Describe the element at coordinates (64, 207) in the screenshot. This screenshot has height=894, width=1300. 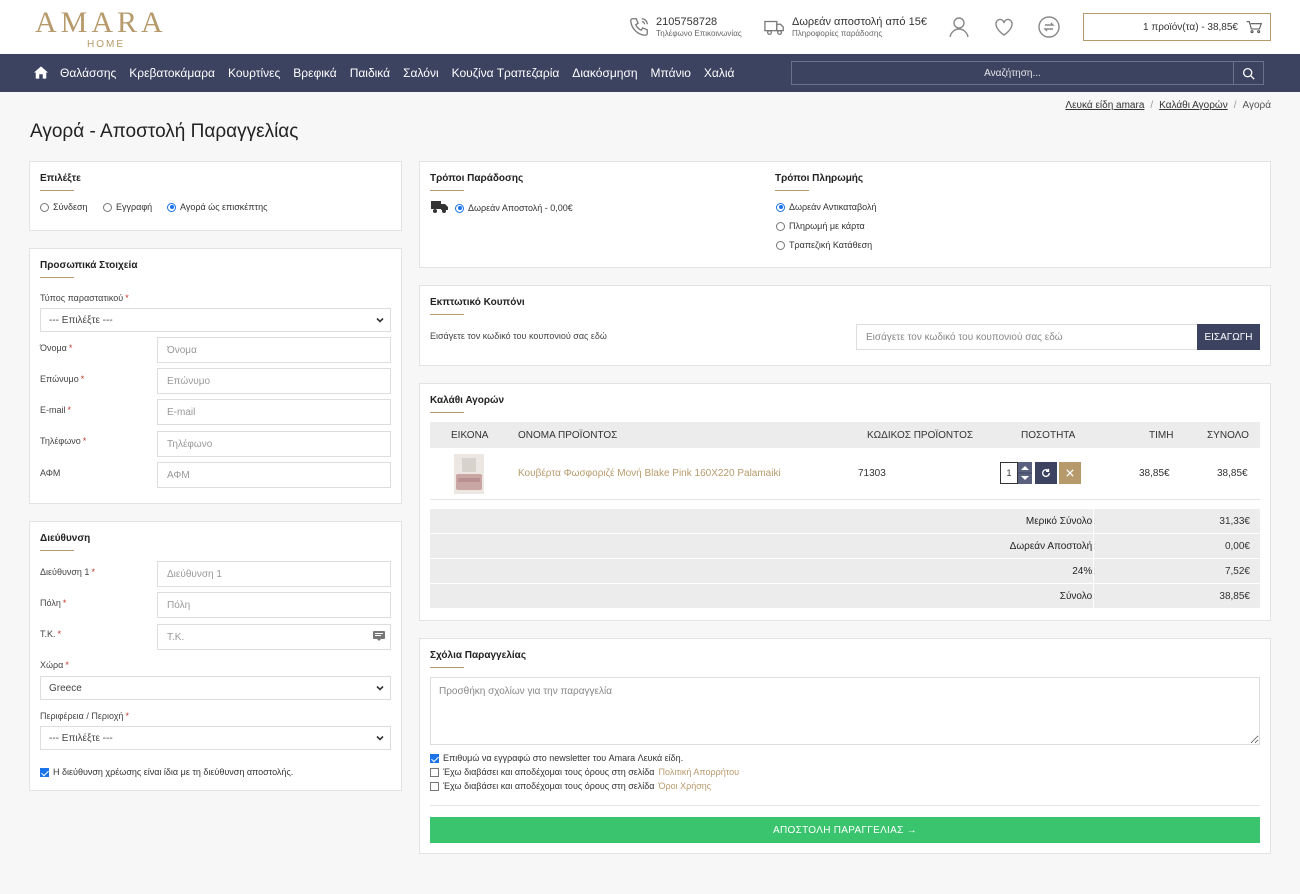
I see `radio-login: Σύνδεση` at that location.